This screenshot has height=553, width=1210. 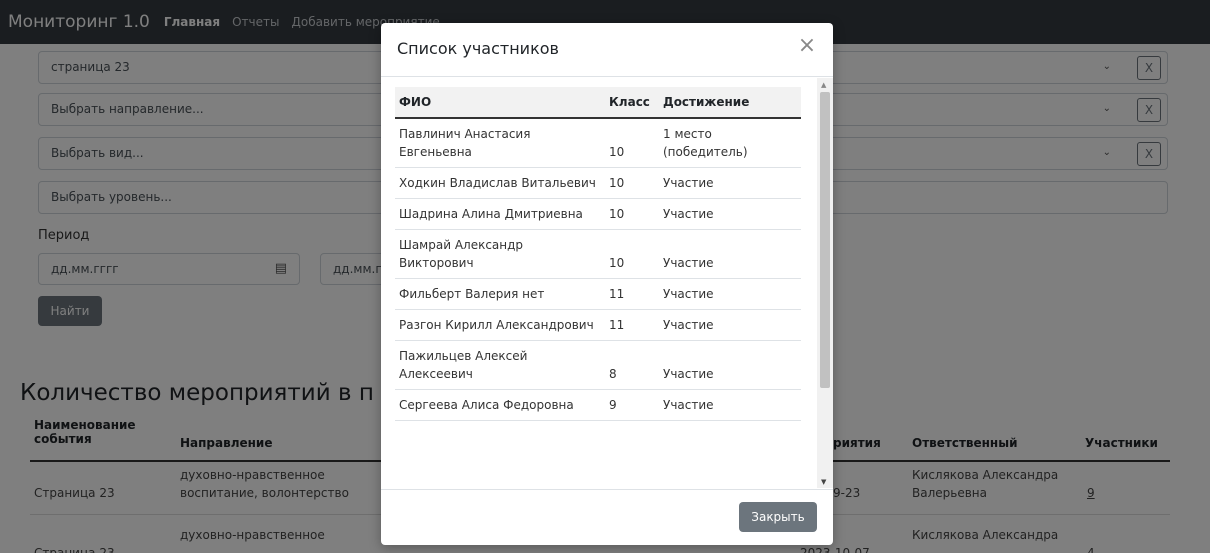 I want to click on col-header-class: Класс, so click(x=632, y=103).